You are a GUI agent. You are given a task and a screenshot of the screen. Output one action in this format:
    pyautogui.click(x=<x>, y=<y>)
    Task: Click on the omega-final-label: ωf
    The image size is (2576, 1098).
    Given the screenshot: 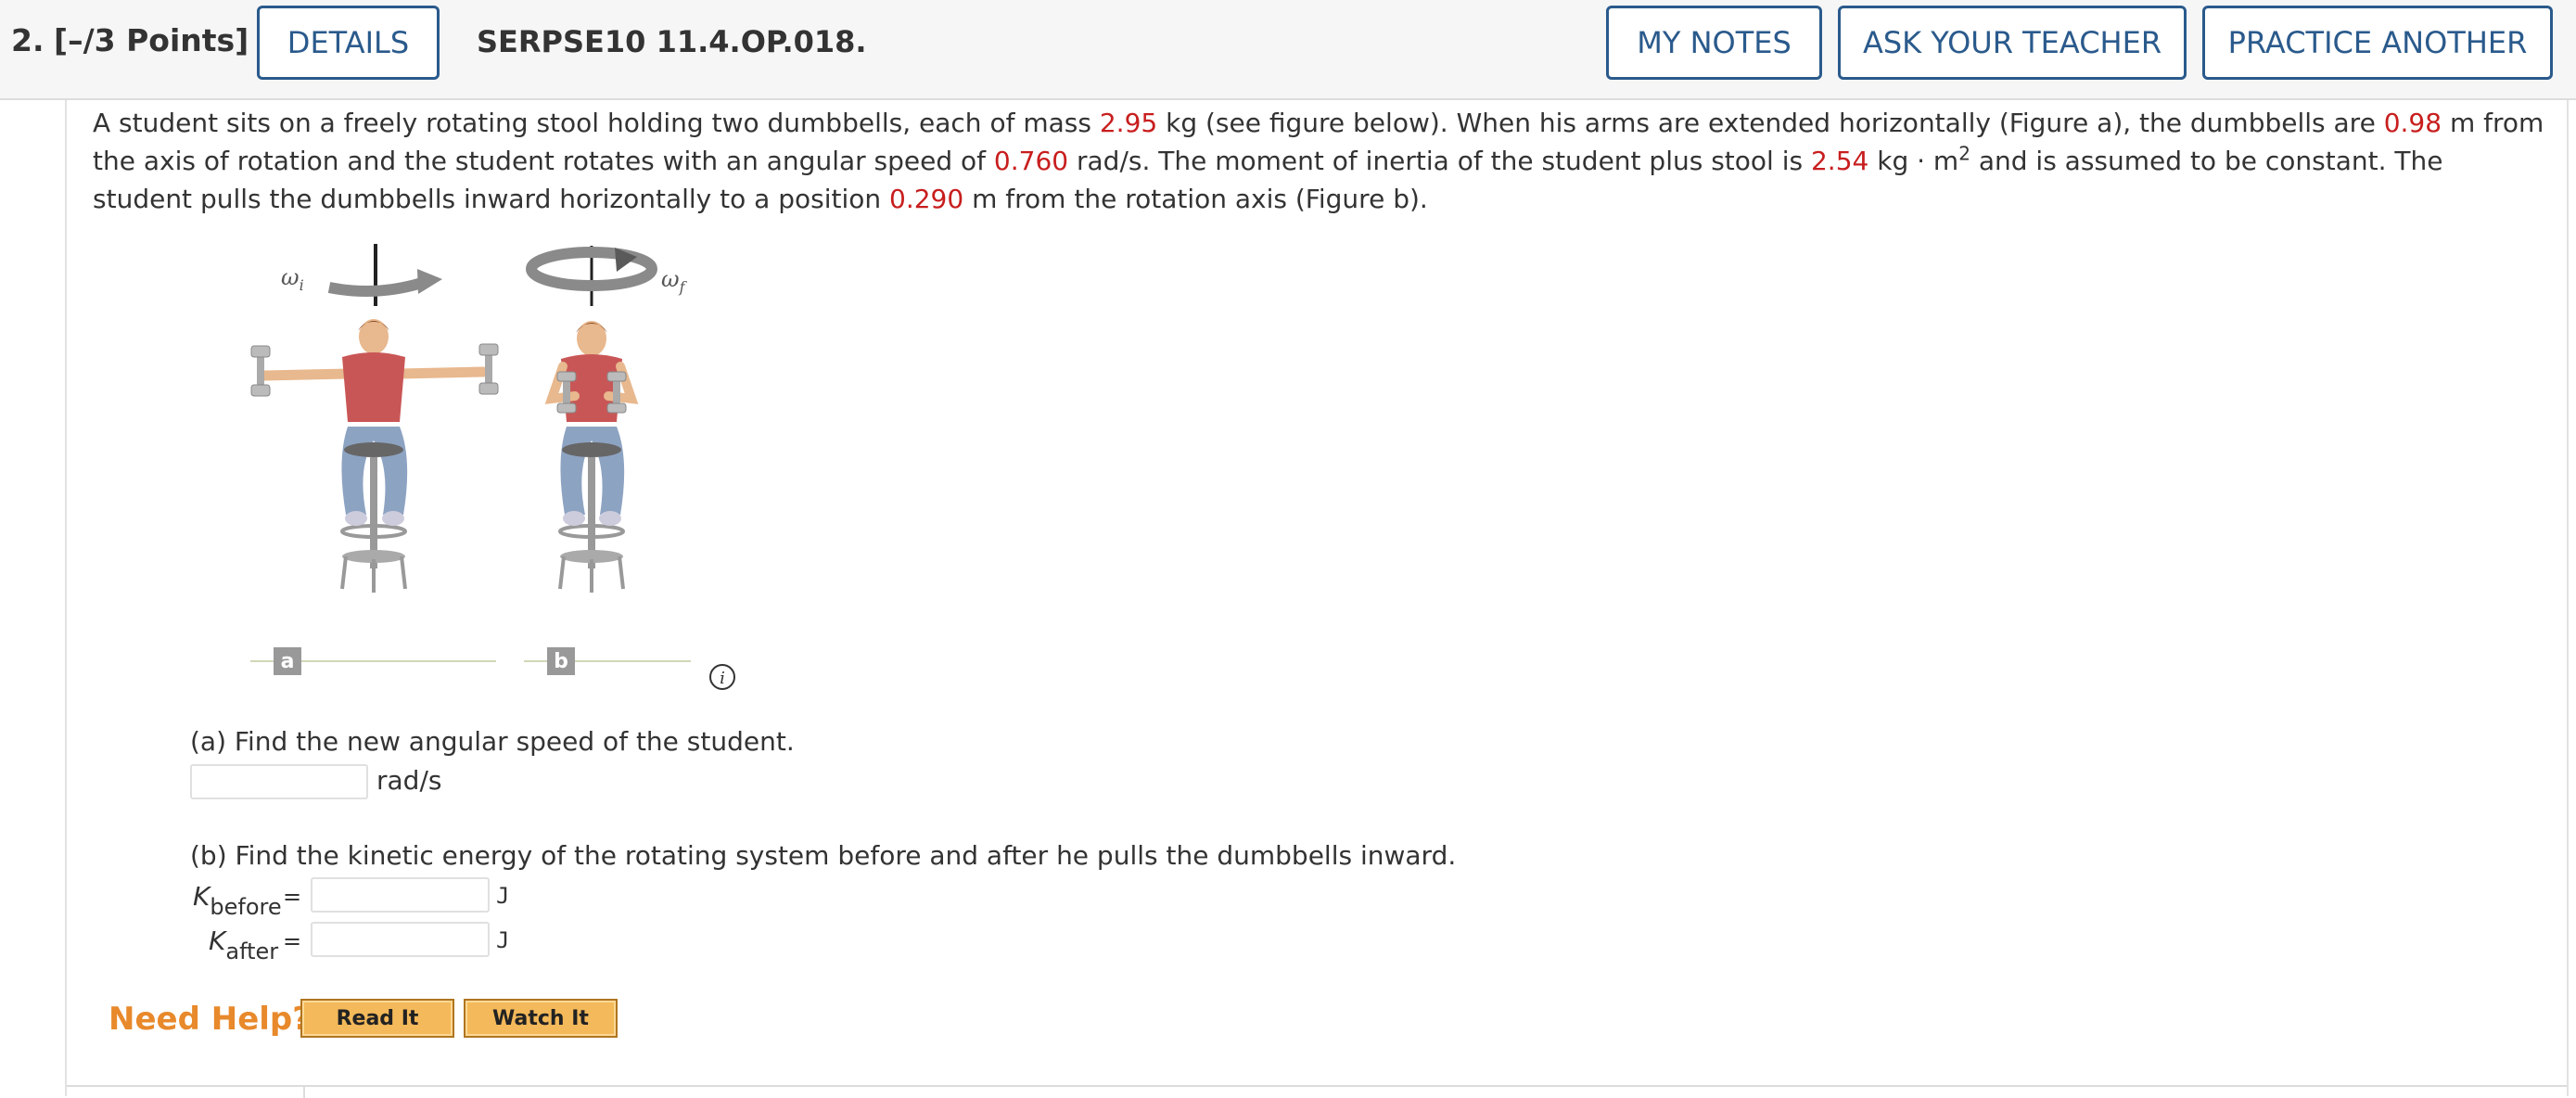 What is the action you would take?
    pyautogui.click(x=673, y=281)
    